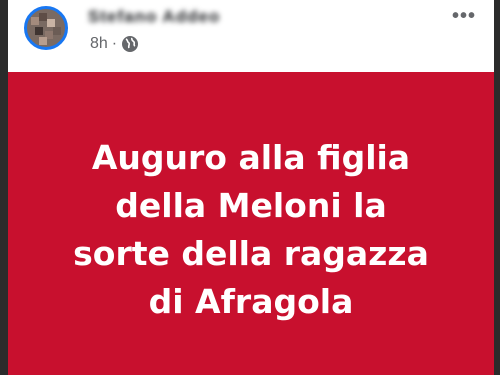 Image resolution: width=500 pixels, height=375 pixels. I want to click on author-name: Stefano Addeo, so click(154, 17).